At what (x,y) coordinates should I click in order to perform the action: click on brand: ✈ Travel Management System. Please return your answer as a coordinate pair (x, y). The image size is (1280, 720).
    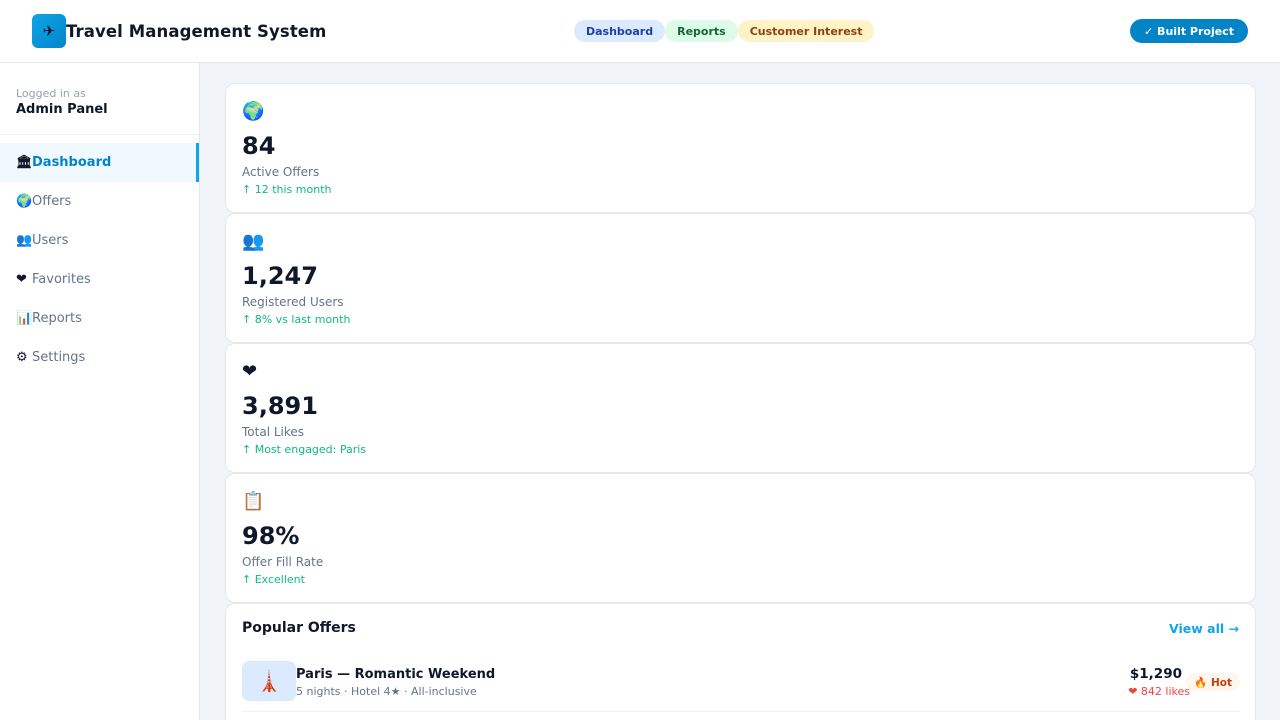
    Looking at the image, I should click on (179, 31).